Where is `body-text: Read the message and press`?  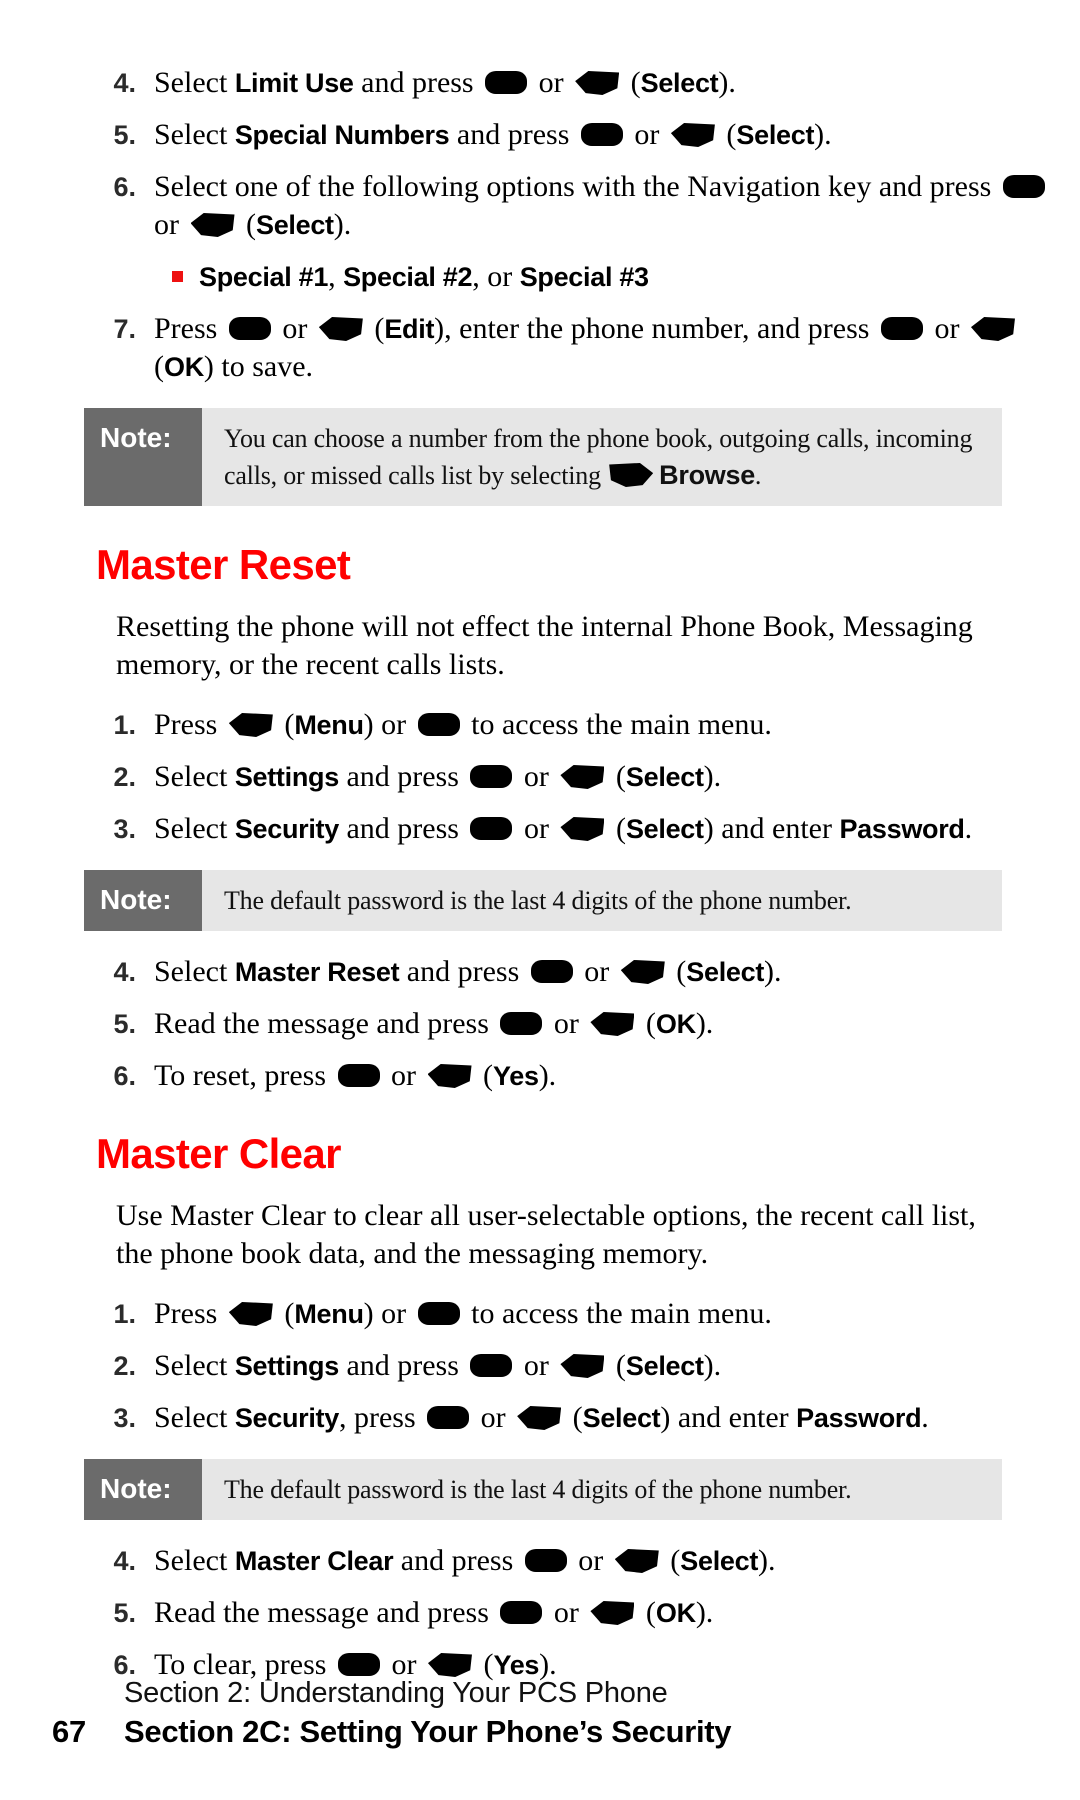
body-text: Read the message and press is located at coordinates (325, 1612).